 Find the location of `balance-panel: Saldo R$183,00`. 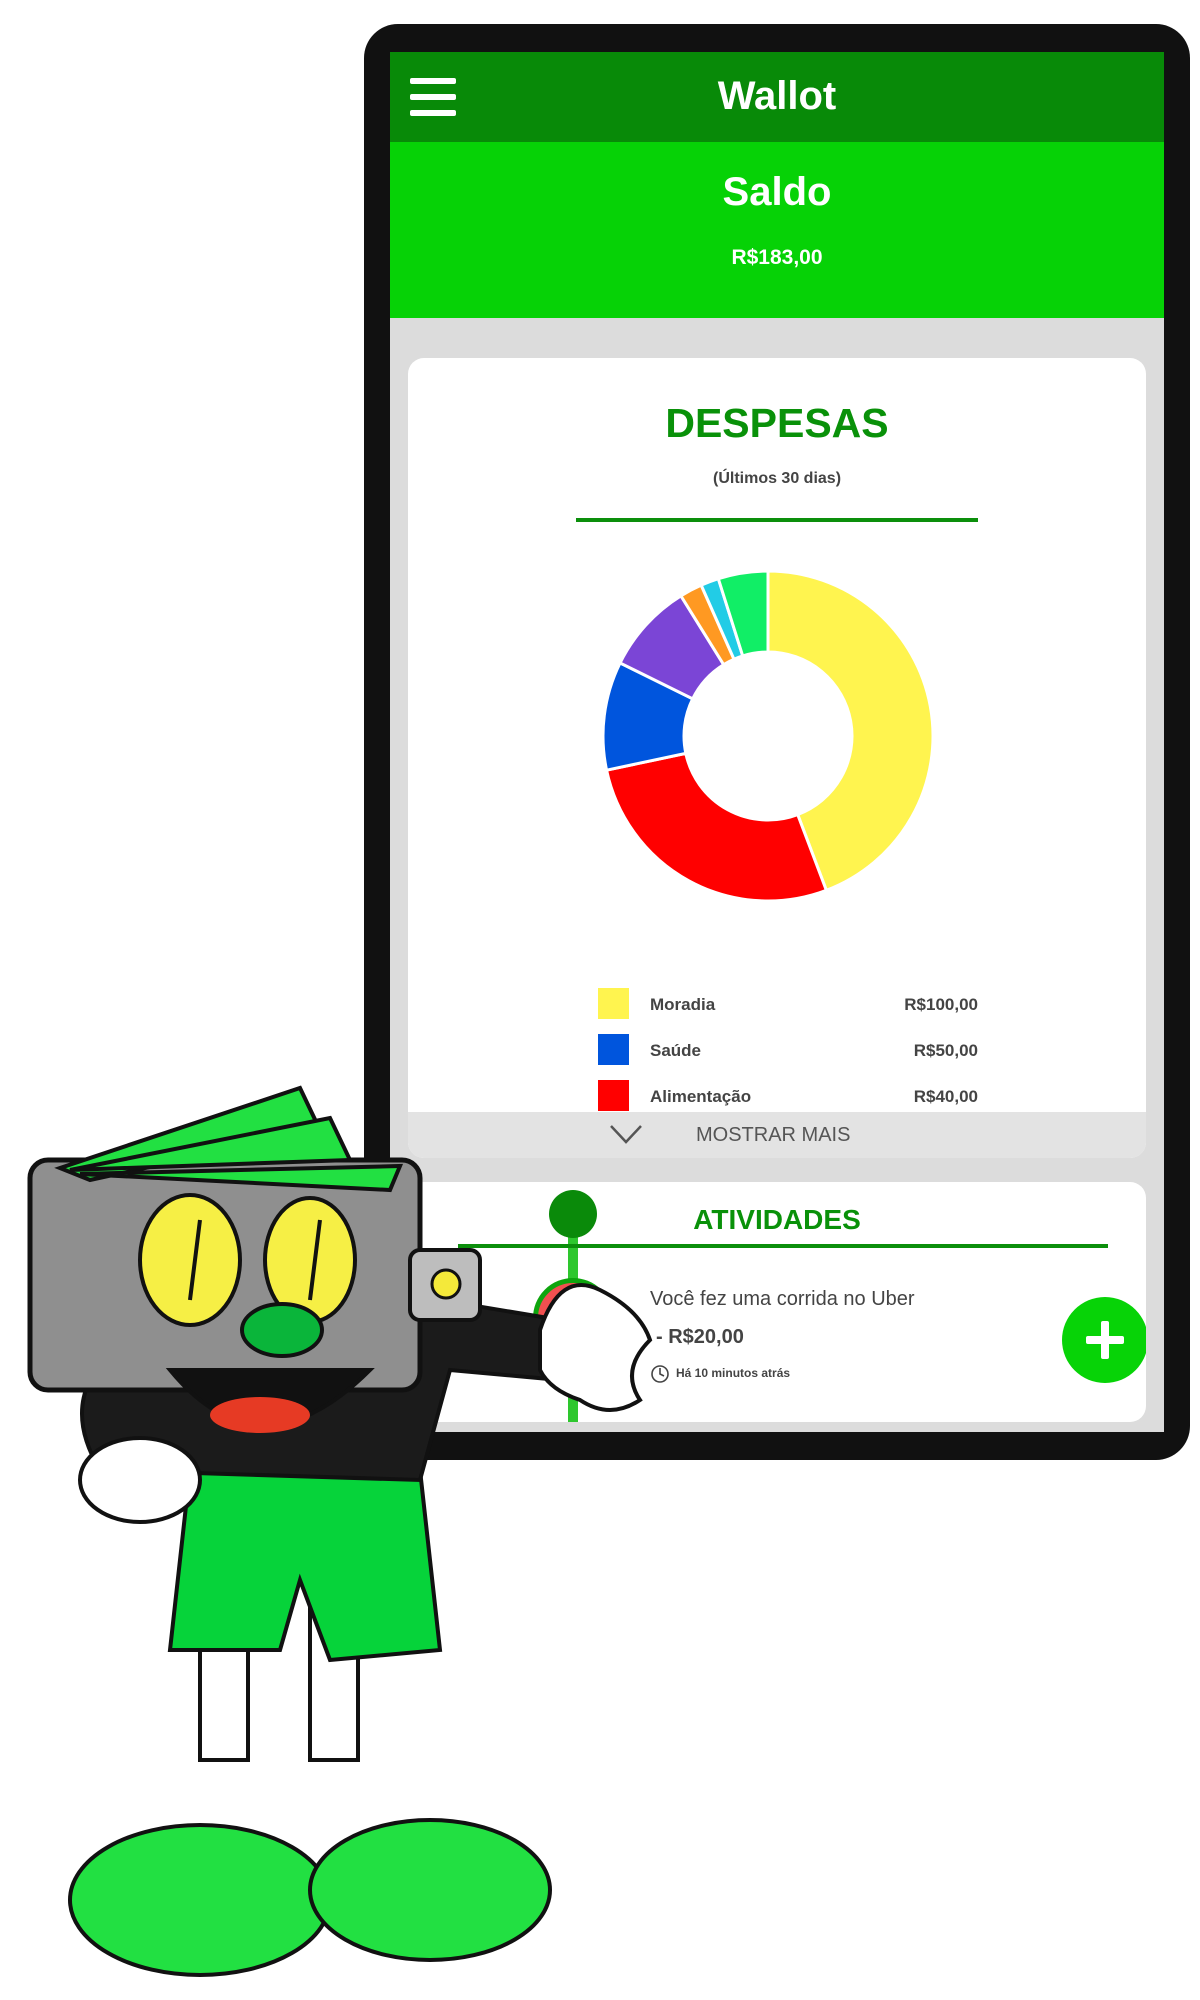

balance-panel: Saldo R$183,00 is located at coordinates (777, 230).